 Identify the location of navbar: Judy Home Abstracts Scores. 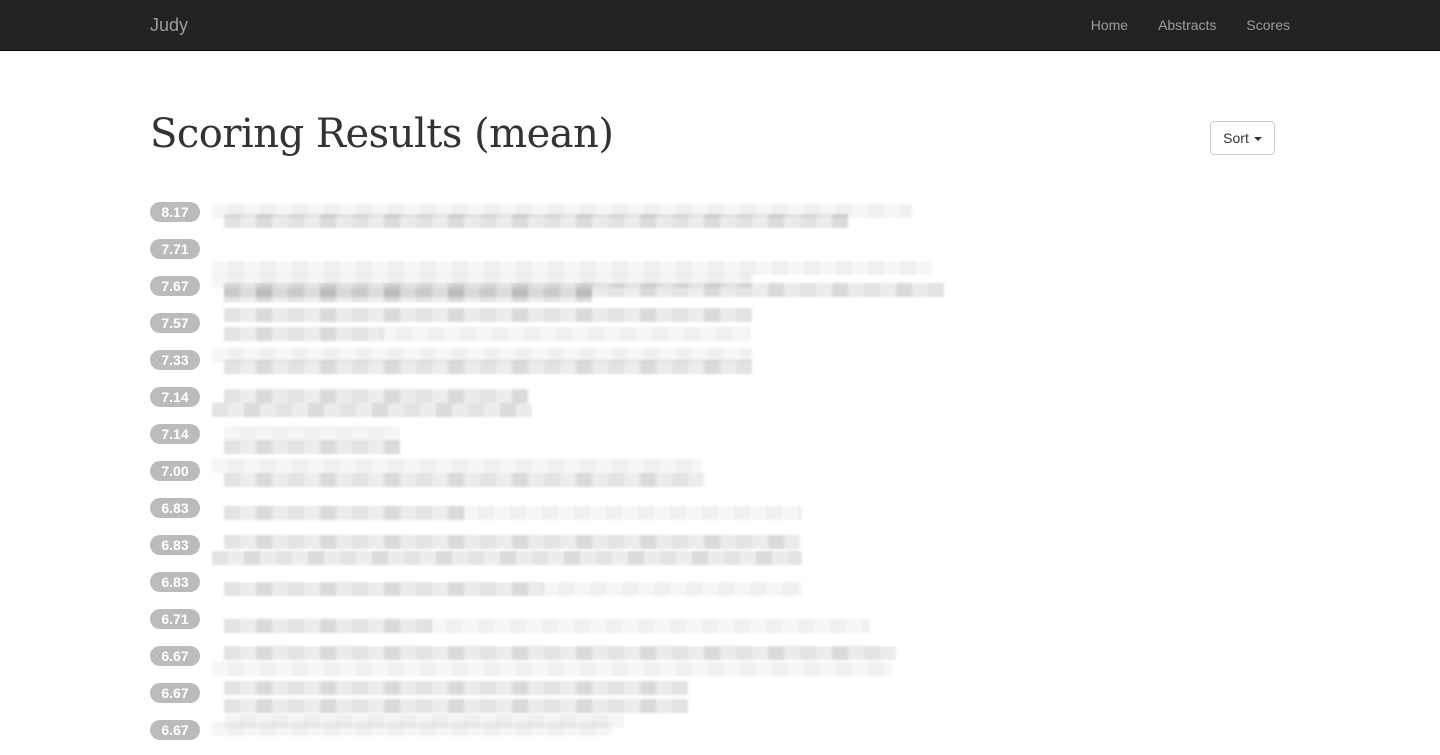
(720, 25).